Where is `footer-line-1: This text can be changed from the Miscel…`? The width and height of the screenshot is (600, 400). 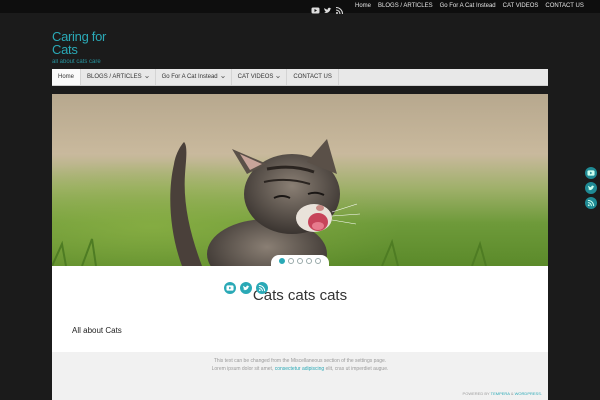 footer-line-1: This text can be changed from the Miscel… is located at coordinates (300, 361).